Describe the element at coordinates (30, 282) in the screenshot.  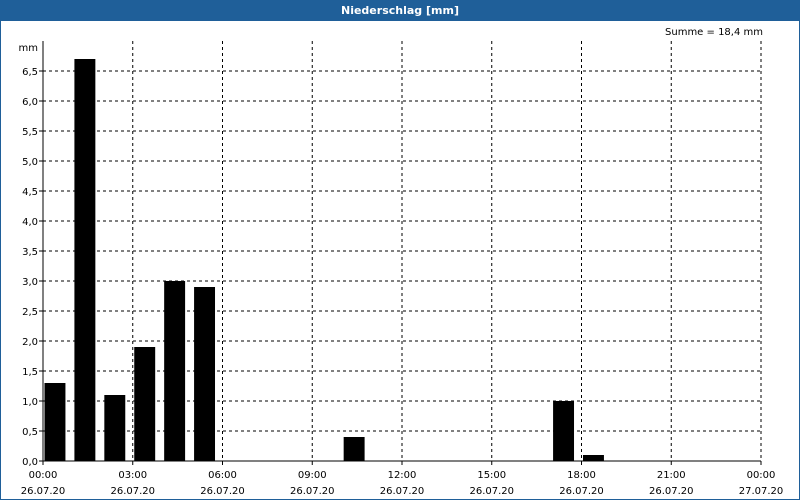
I see `y-tick-label: 3,0` at that location.